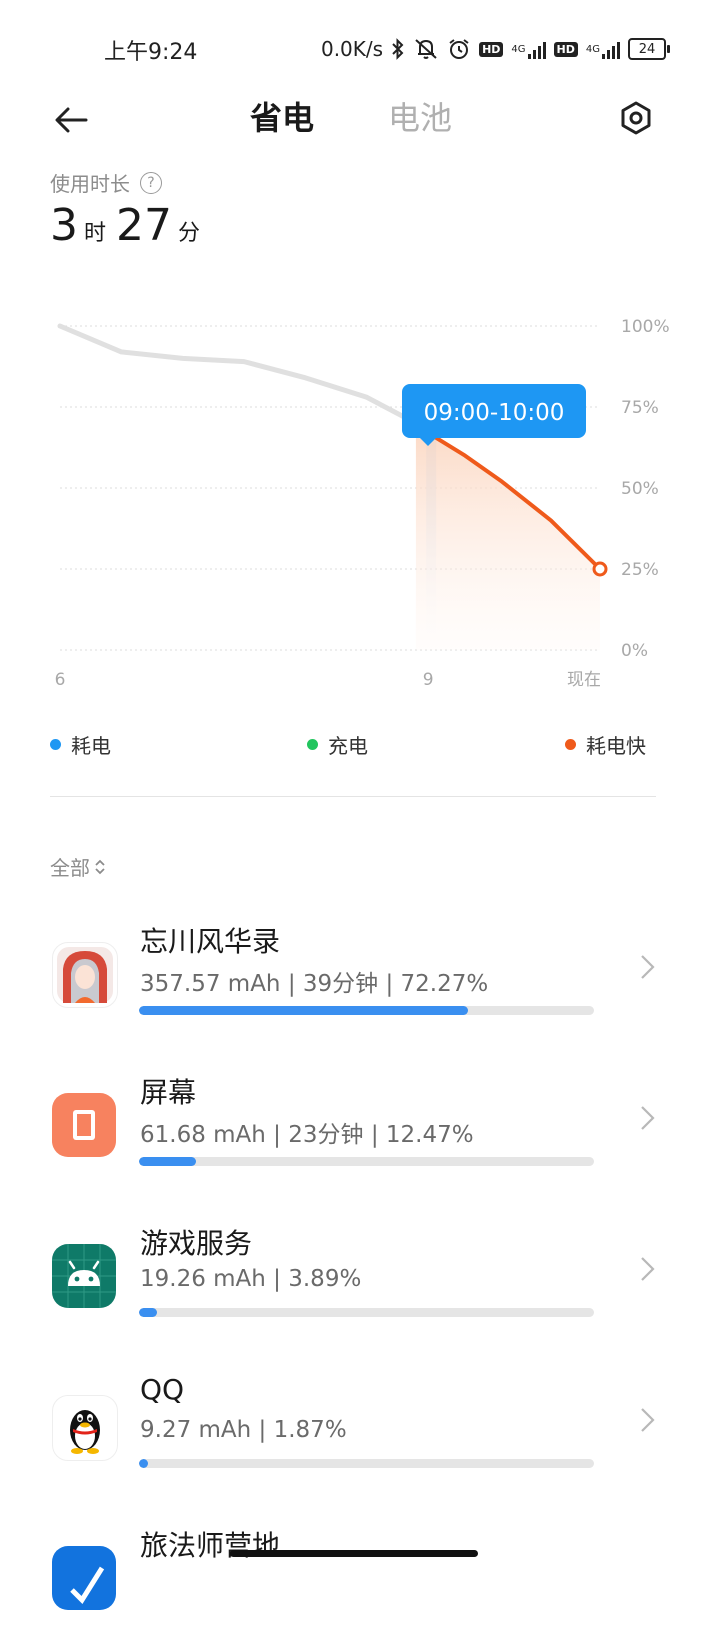  I want to click on chart-legend: 耗电 充电 耗电快, so click(360, 745).